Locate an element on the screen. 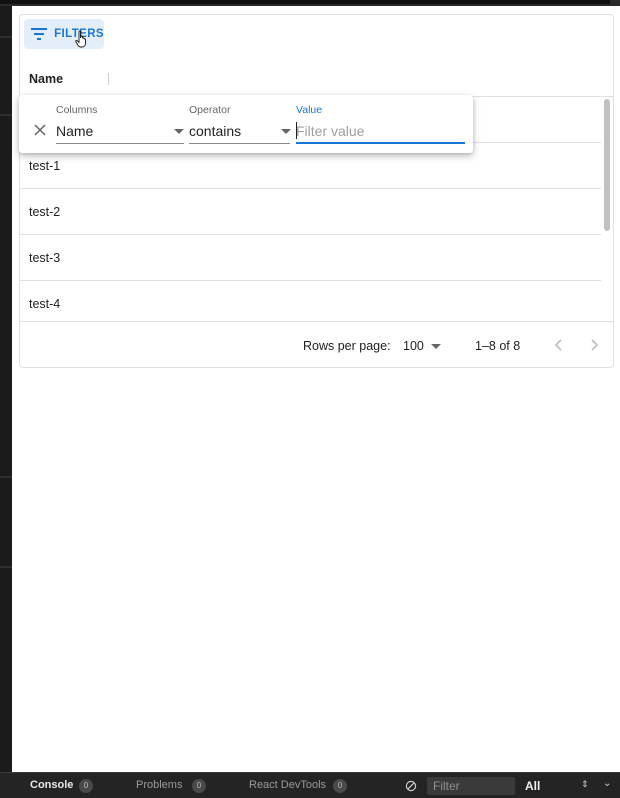 The width and height of the screenshot is (620, 798). close-icon is located at coordinates (40, 130).